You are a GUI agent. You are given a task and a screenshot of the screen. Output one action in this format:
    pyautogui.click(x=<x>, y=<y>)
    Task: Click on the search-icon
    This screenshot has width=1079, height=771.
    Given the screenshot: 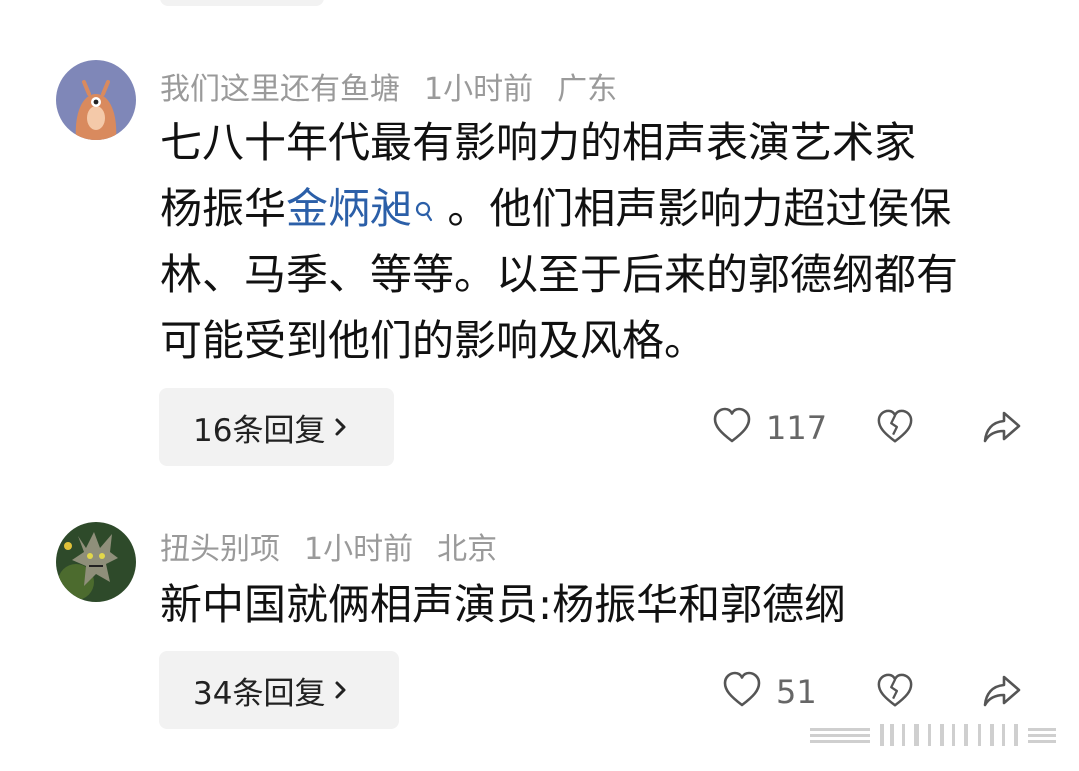 What is the action you would take?
    pyautogui.click(x=424, y=215)
    